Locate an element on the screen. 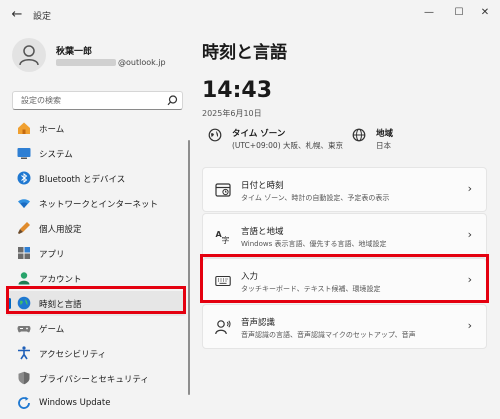 The height and width of the screenshot is (419, 500). email-redacted is located at coordinates (86, 62).